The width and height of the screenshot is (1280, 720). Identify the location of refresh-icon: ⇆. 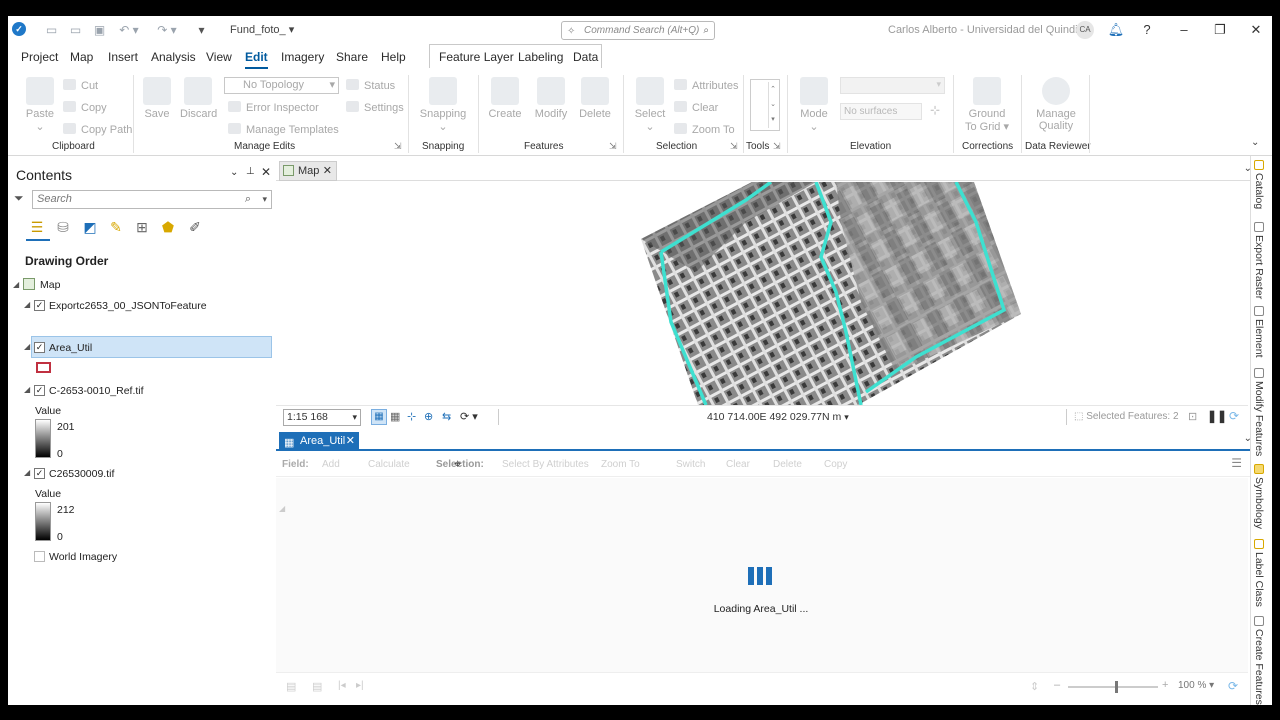
(446, 416).